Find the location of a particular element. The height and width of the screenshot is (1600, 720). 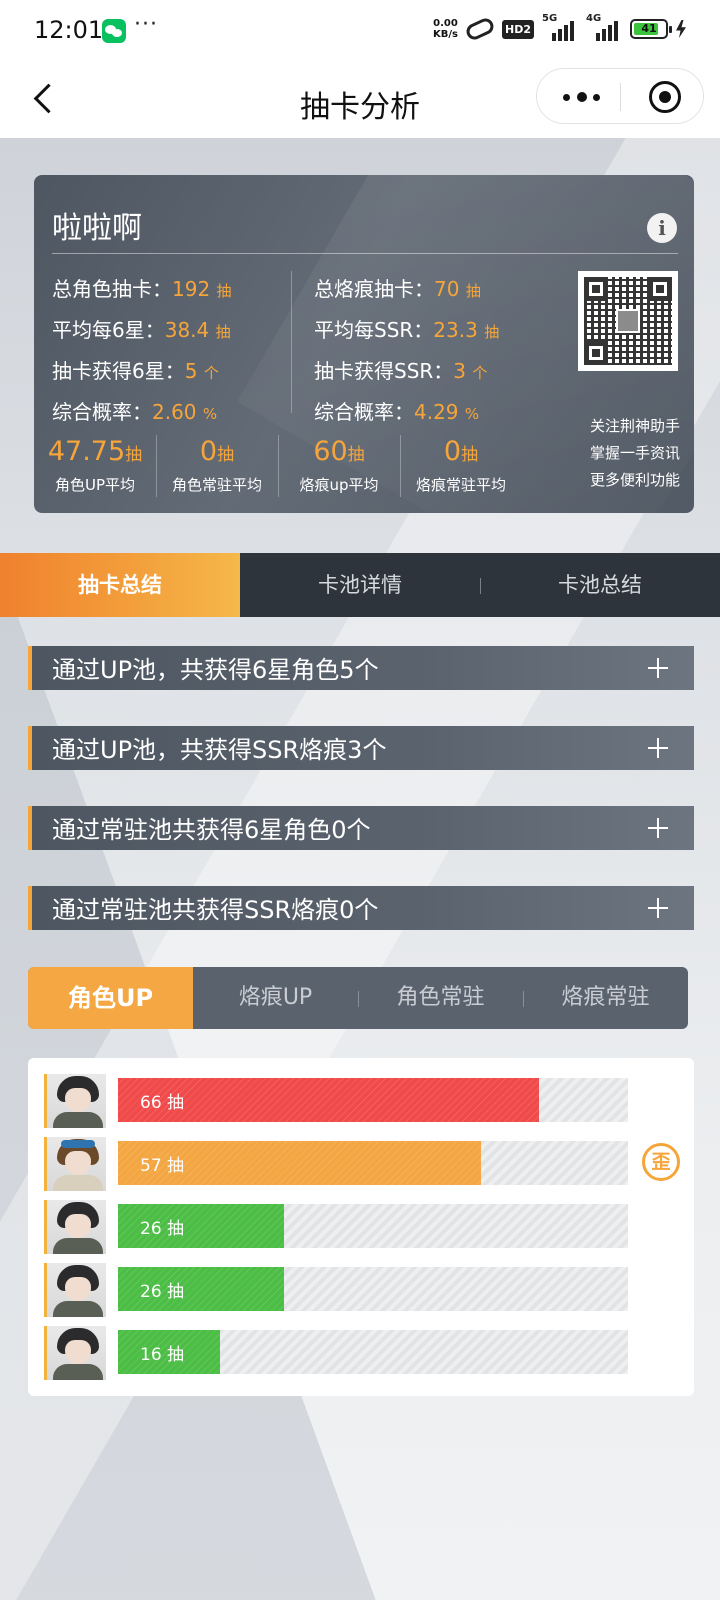

qr-logo-icon is located at coordinates (628, 321).